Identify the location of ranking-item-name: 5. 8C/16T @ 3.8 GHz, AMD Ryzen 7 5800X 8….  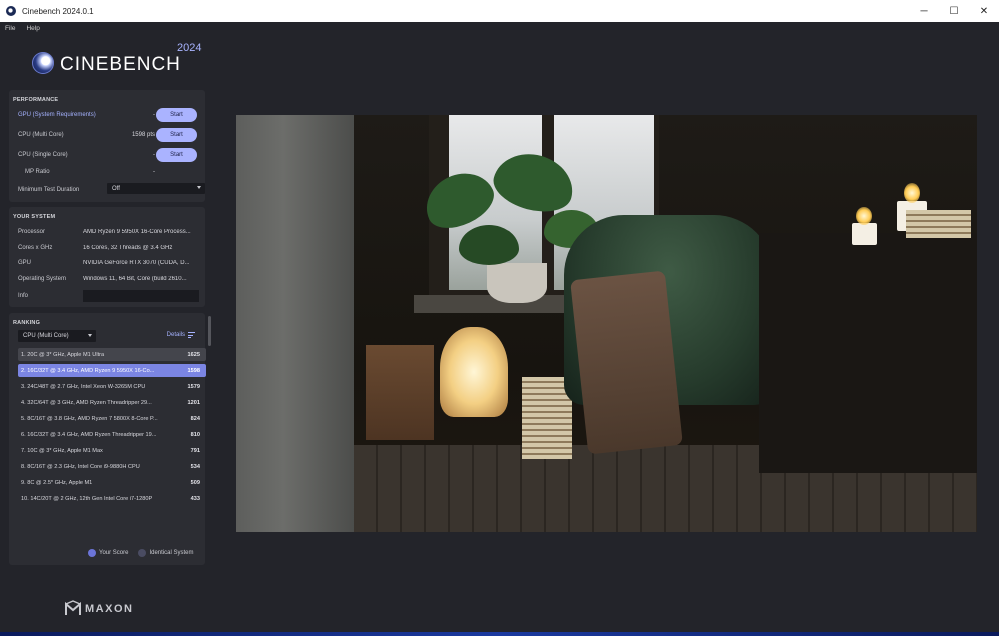
(89, 418).